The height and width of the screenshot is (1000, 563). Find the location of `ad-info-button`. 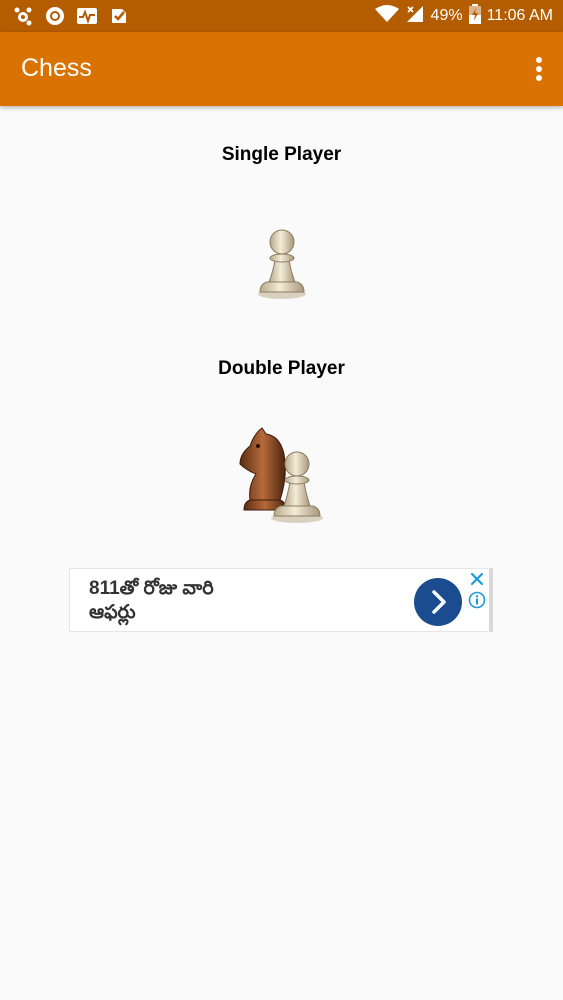

ad-info-button is located at coordinates (477, 600).